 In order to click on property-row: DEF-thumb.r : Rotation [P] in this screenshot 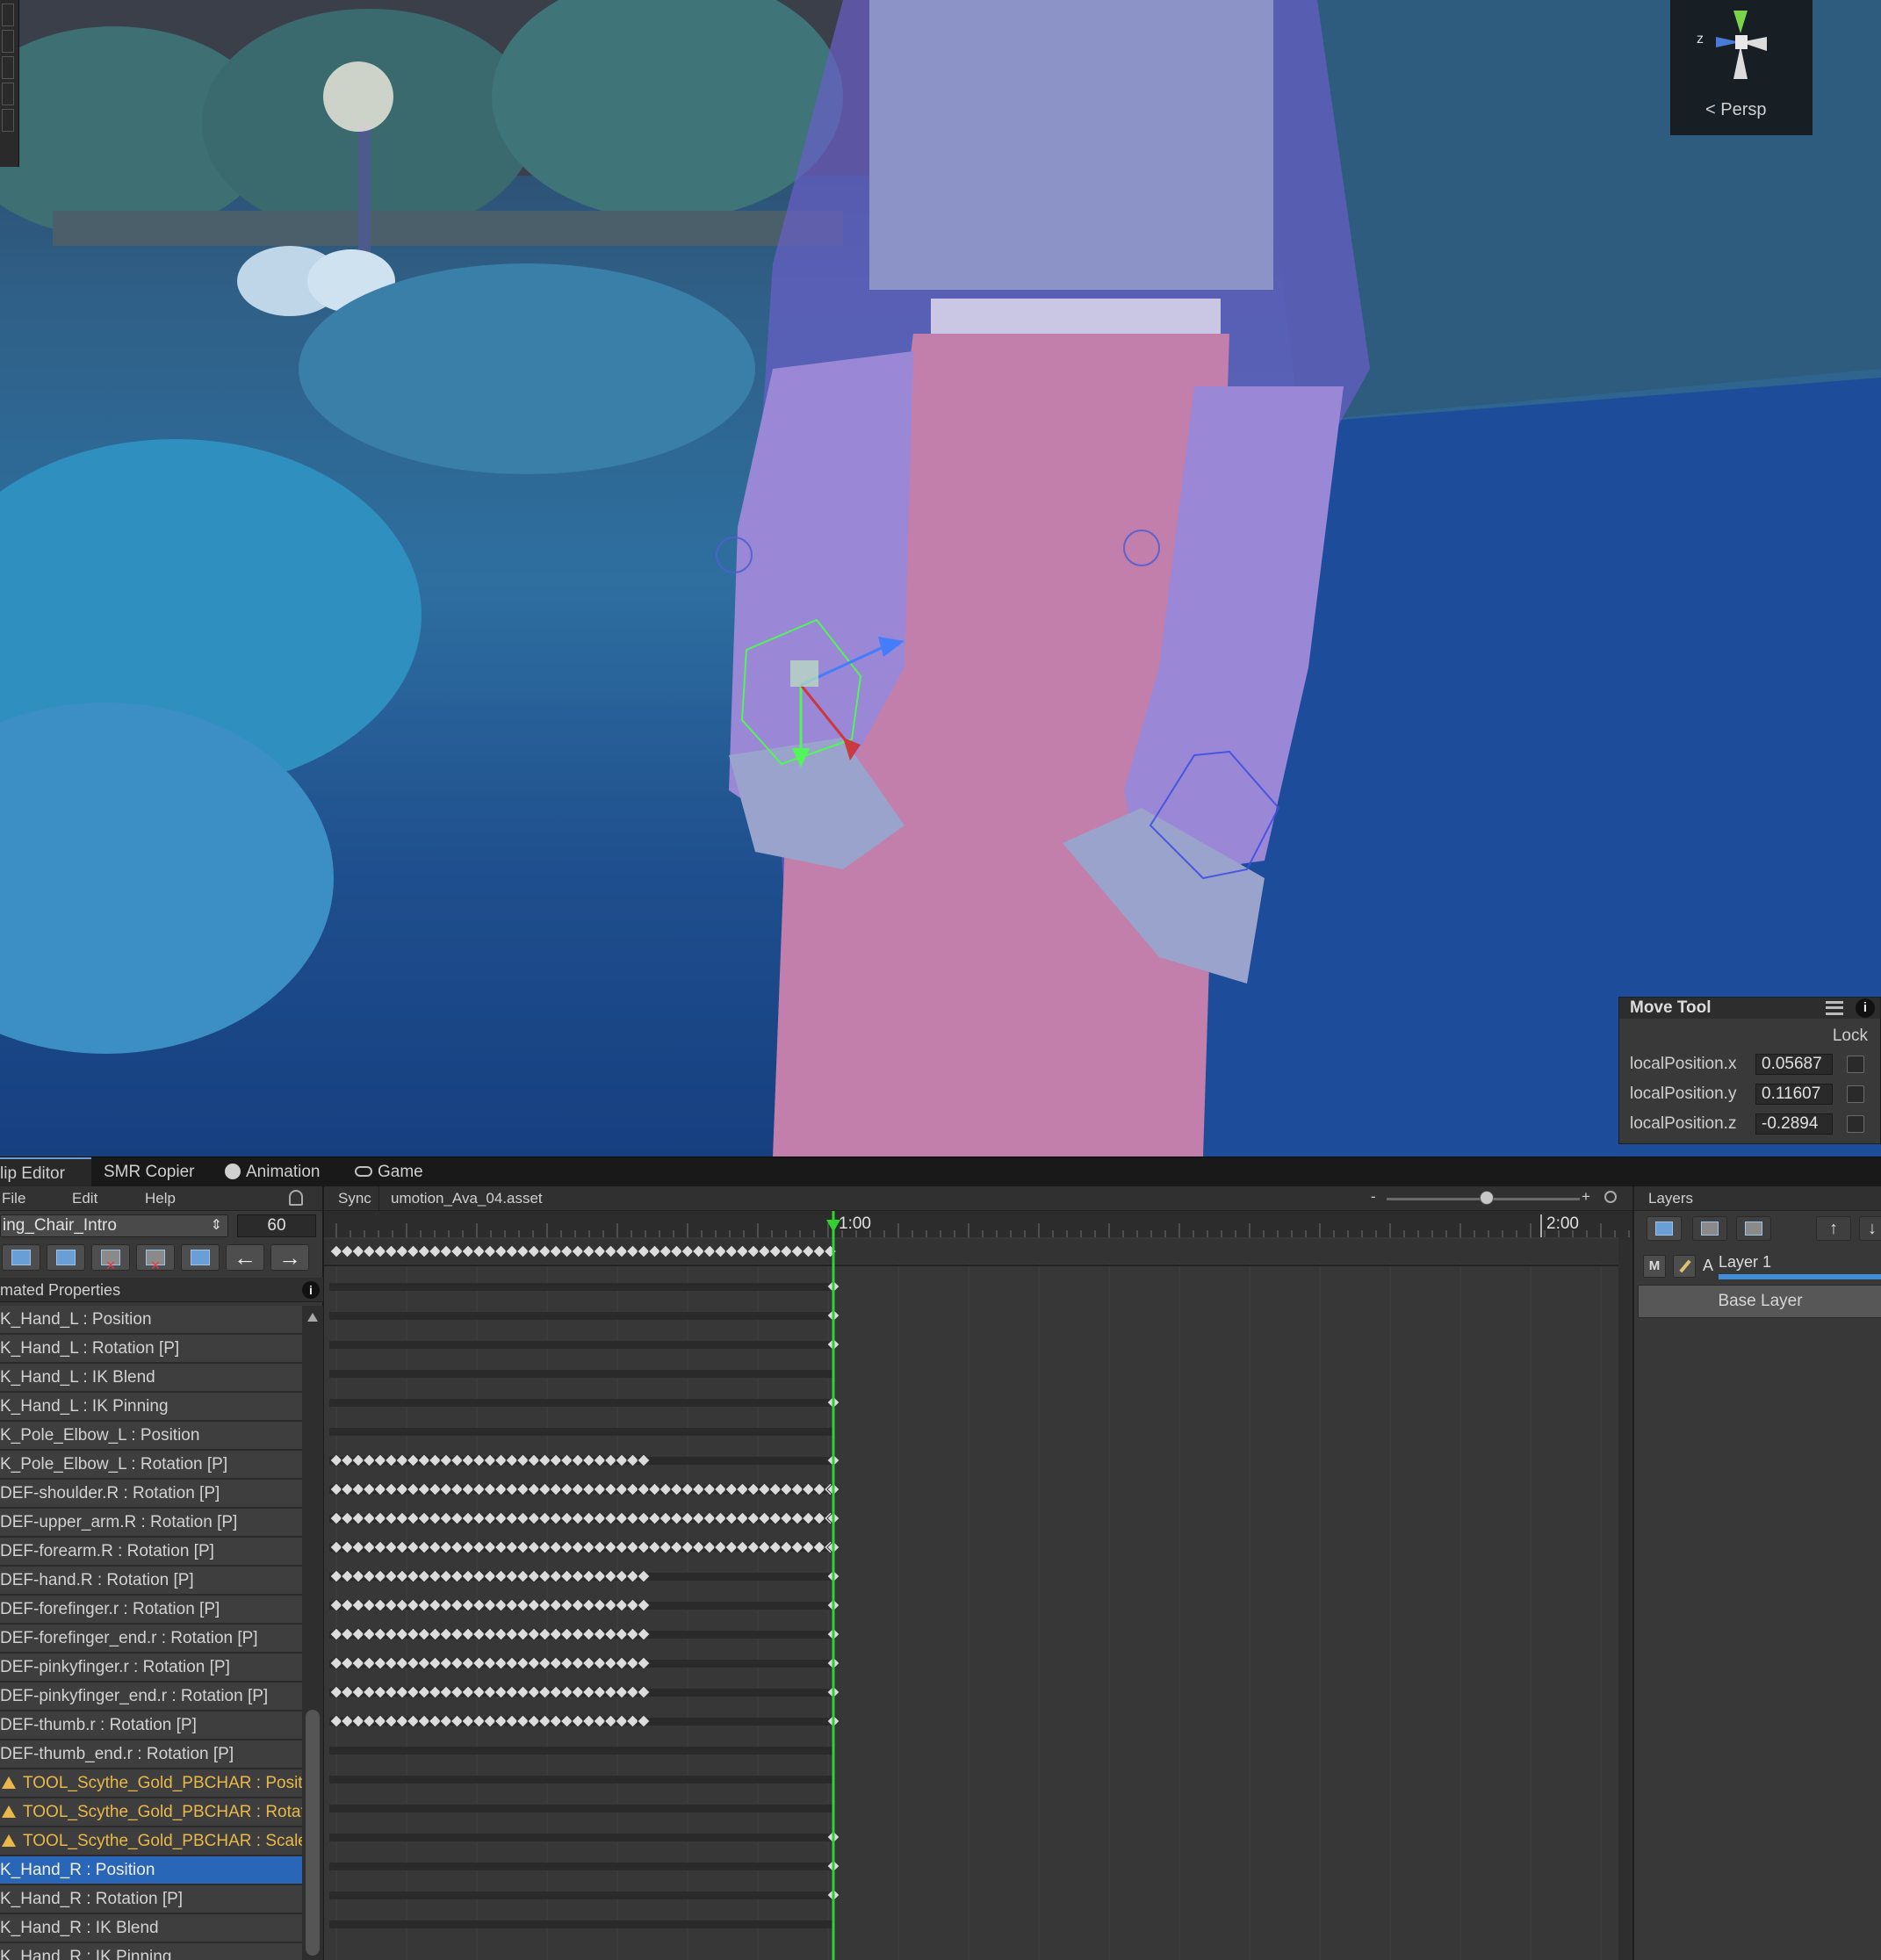, I will do `click(151, 1725)`.